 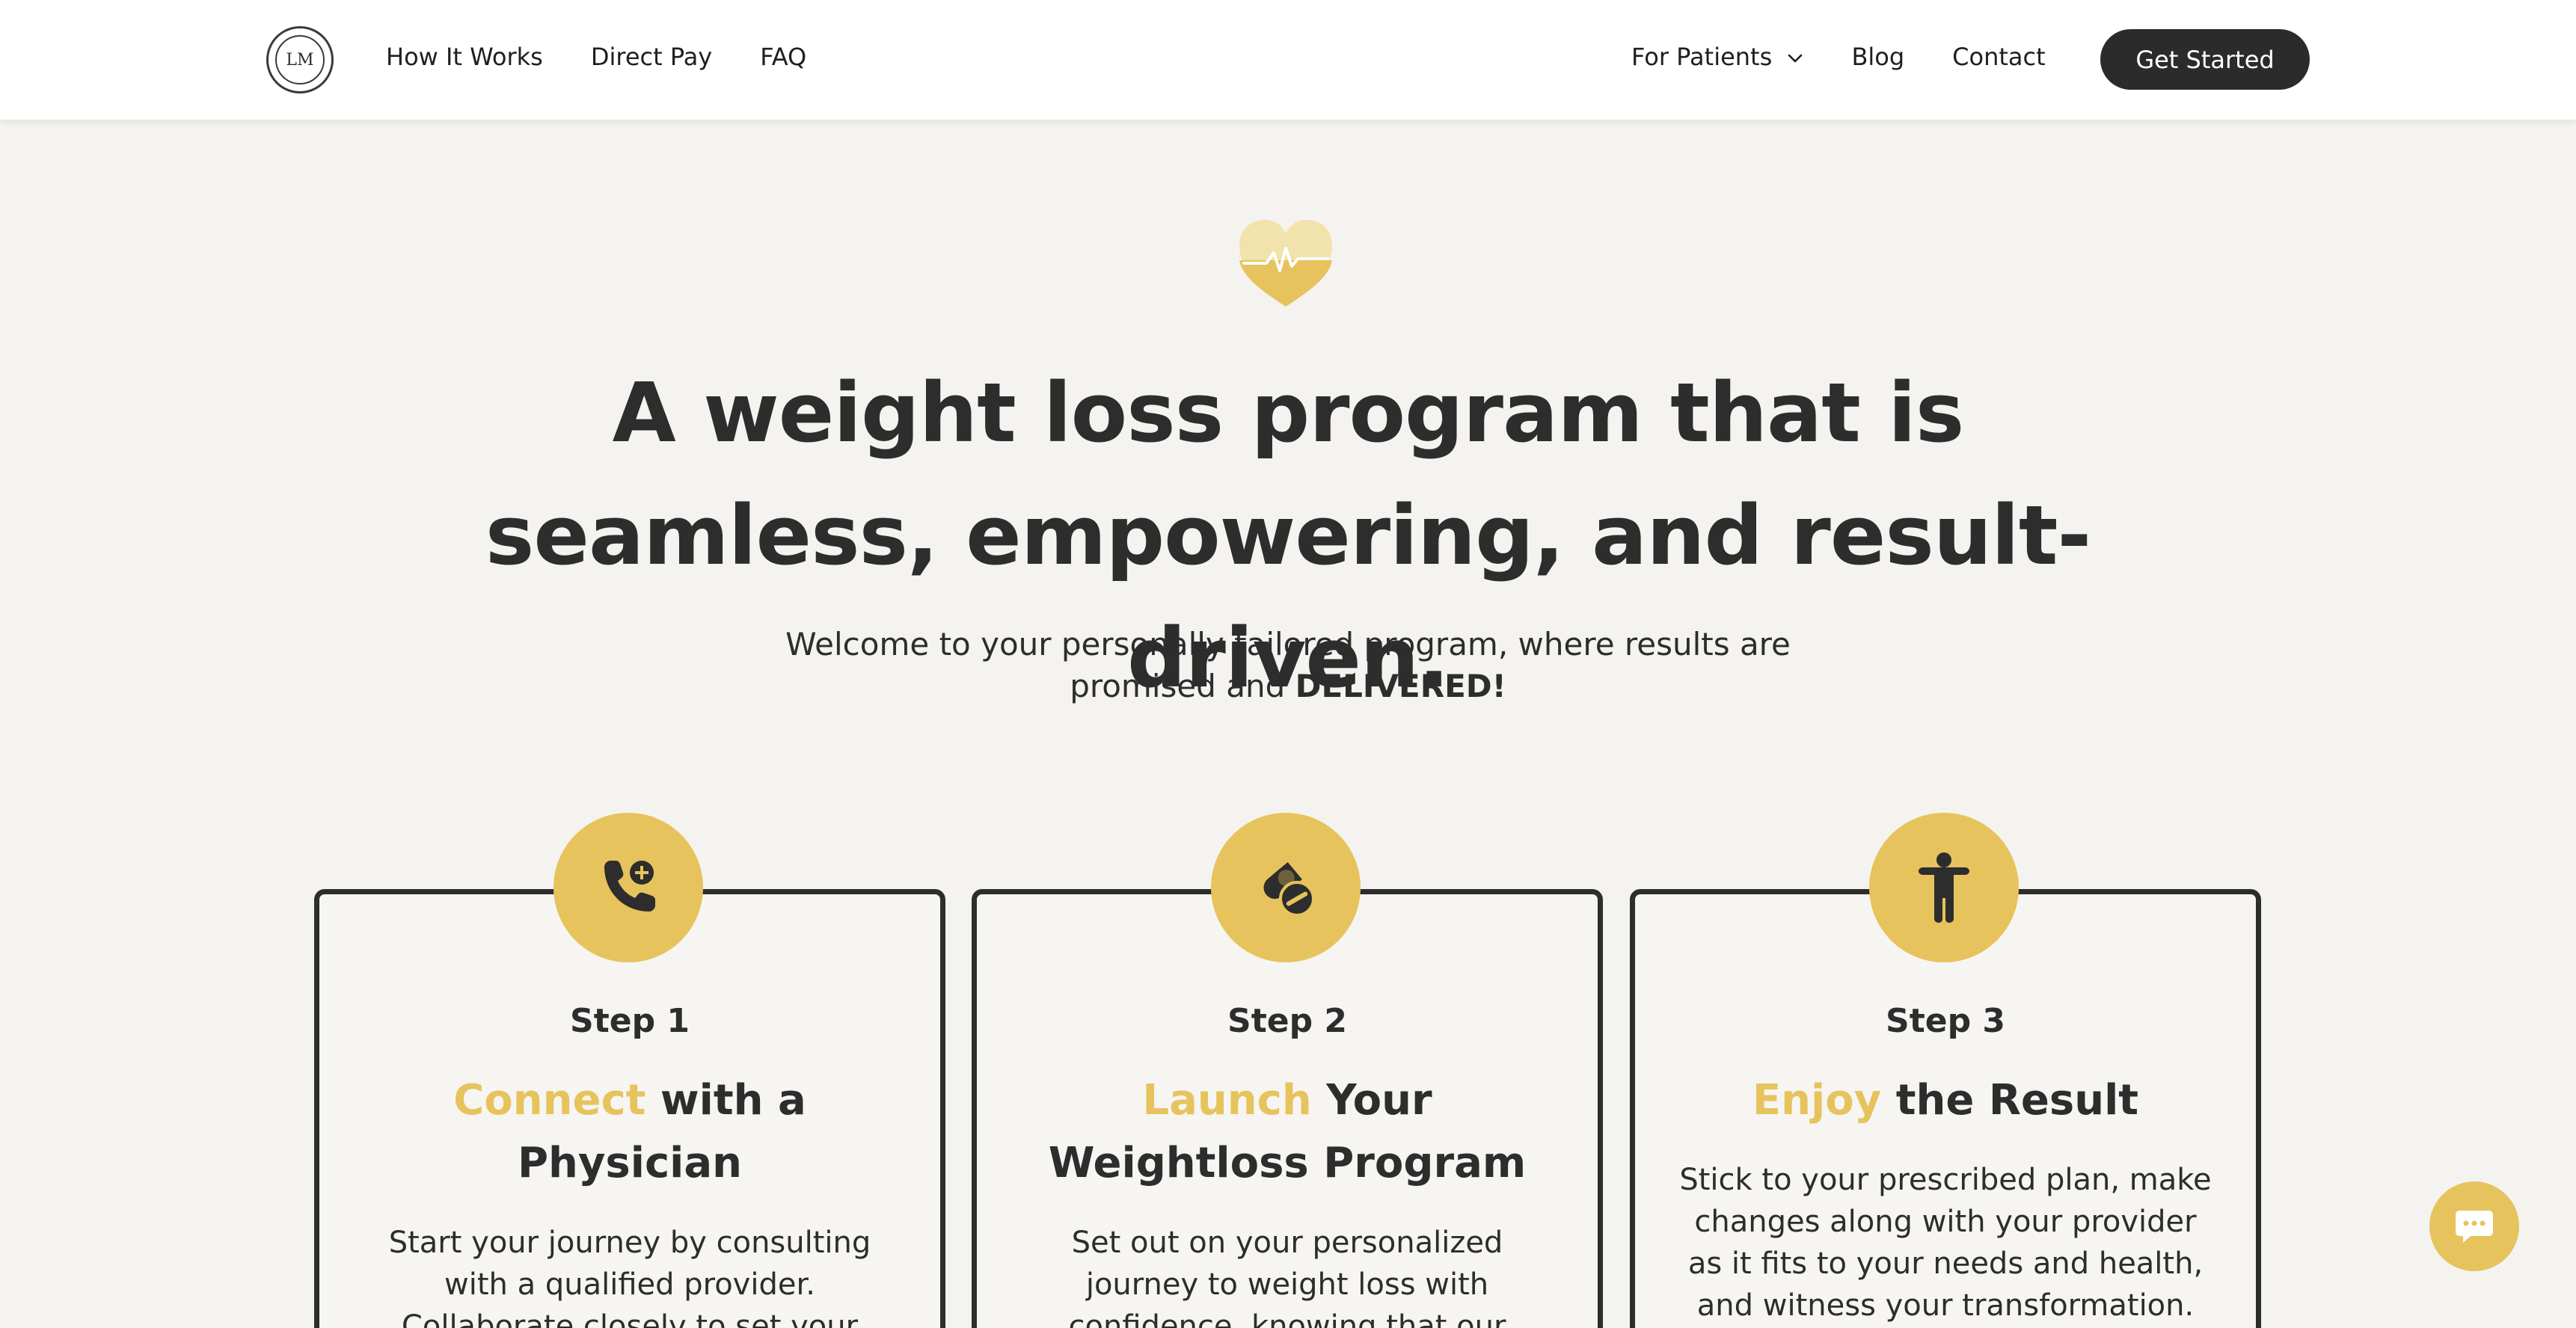 I want to click on nav-direct-pay: Direct Pay, so click(x=651, y=56).